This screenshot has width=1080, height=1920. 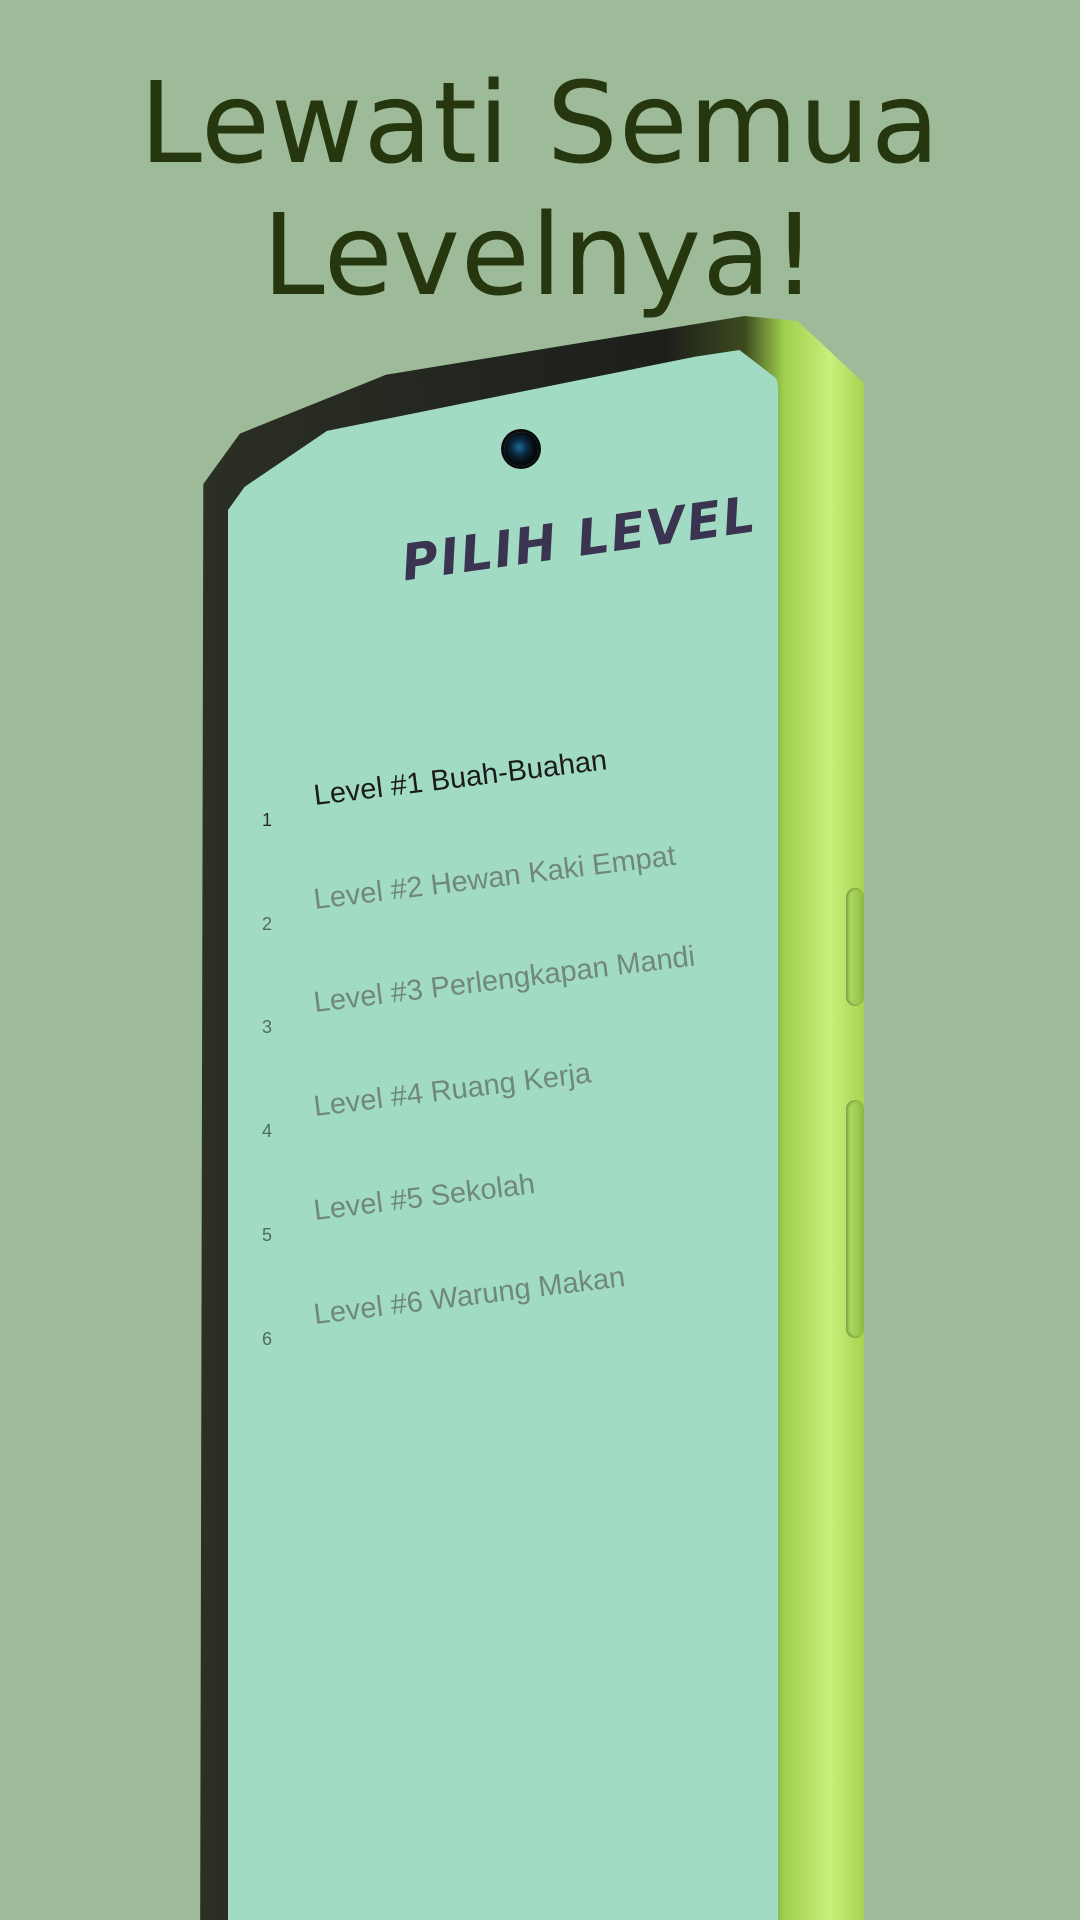 I want to click on level-number: 4, so click(x=267, y=1131).